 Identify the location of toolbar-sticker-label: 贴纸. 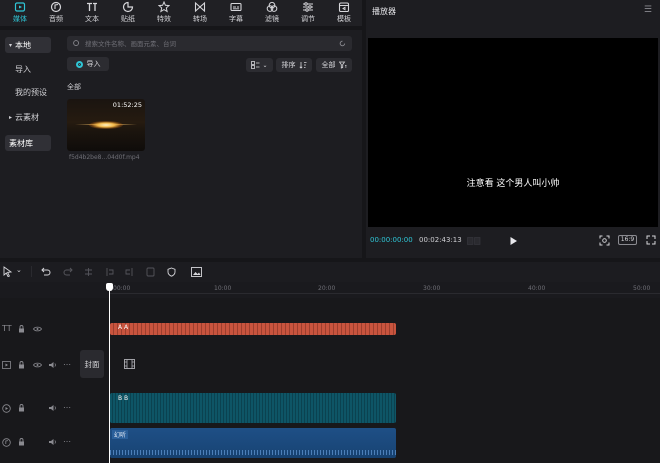
(128, 19).